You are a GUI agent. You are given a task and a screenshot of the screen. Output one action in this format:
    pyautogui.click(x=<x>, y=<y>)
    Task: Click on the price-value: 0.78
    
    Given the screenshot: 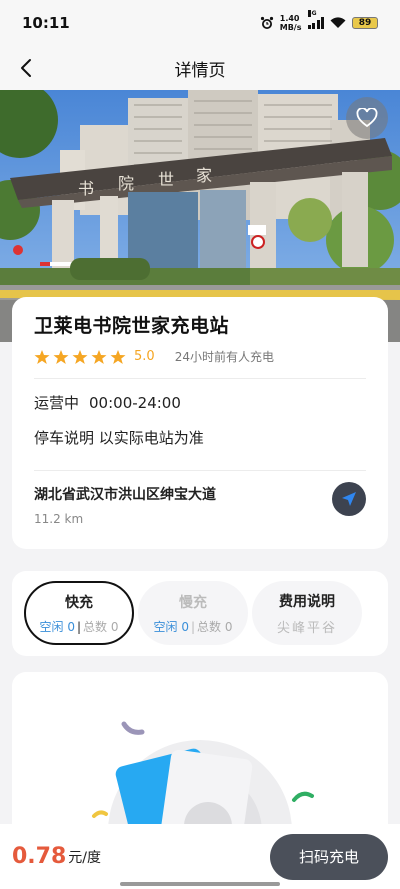 What is the action you would take?
    pyautogui.click(x=39, y=856)
    